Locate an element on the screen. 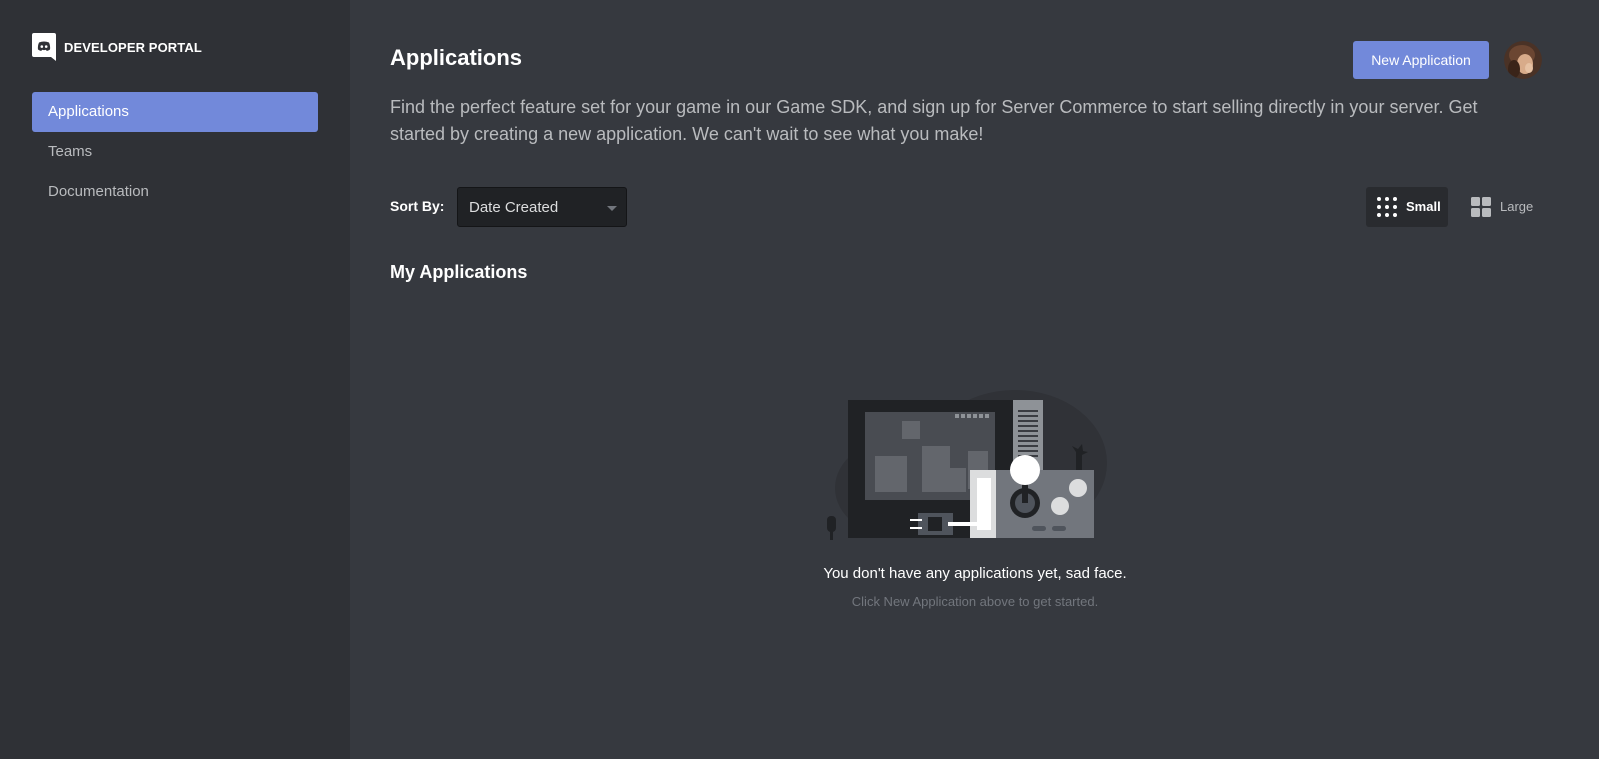 This screenshot has width=1599, height=759. user-avatar is located at coordinates (1523, 60).